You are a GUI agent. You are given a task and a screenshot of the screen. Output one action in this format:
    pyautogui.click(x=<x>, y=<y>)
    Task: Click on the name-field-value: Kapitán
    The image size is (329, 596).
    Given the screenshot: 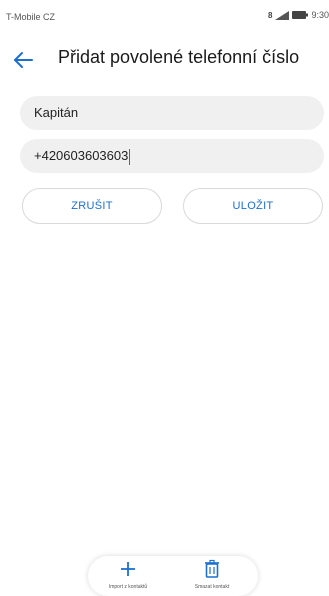 What is the action you would take?
    pyautogui.click(x=56, y=112)
    